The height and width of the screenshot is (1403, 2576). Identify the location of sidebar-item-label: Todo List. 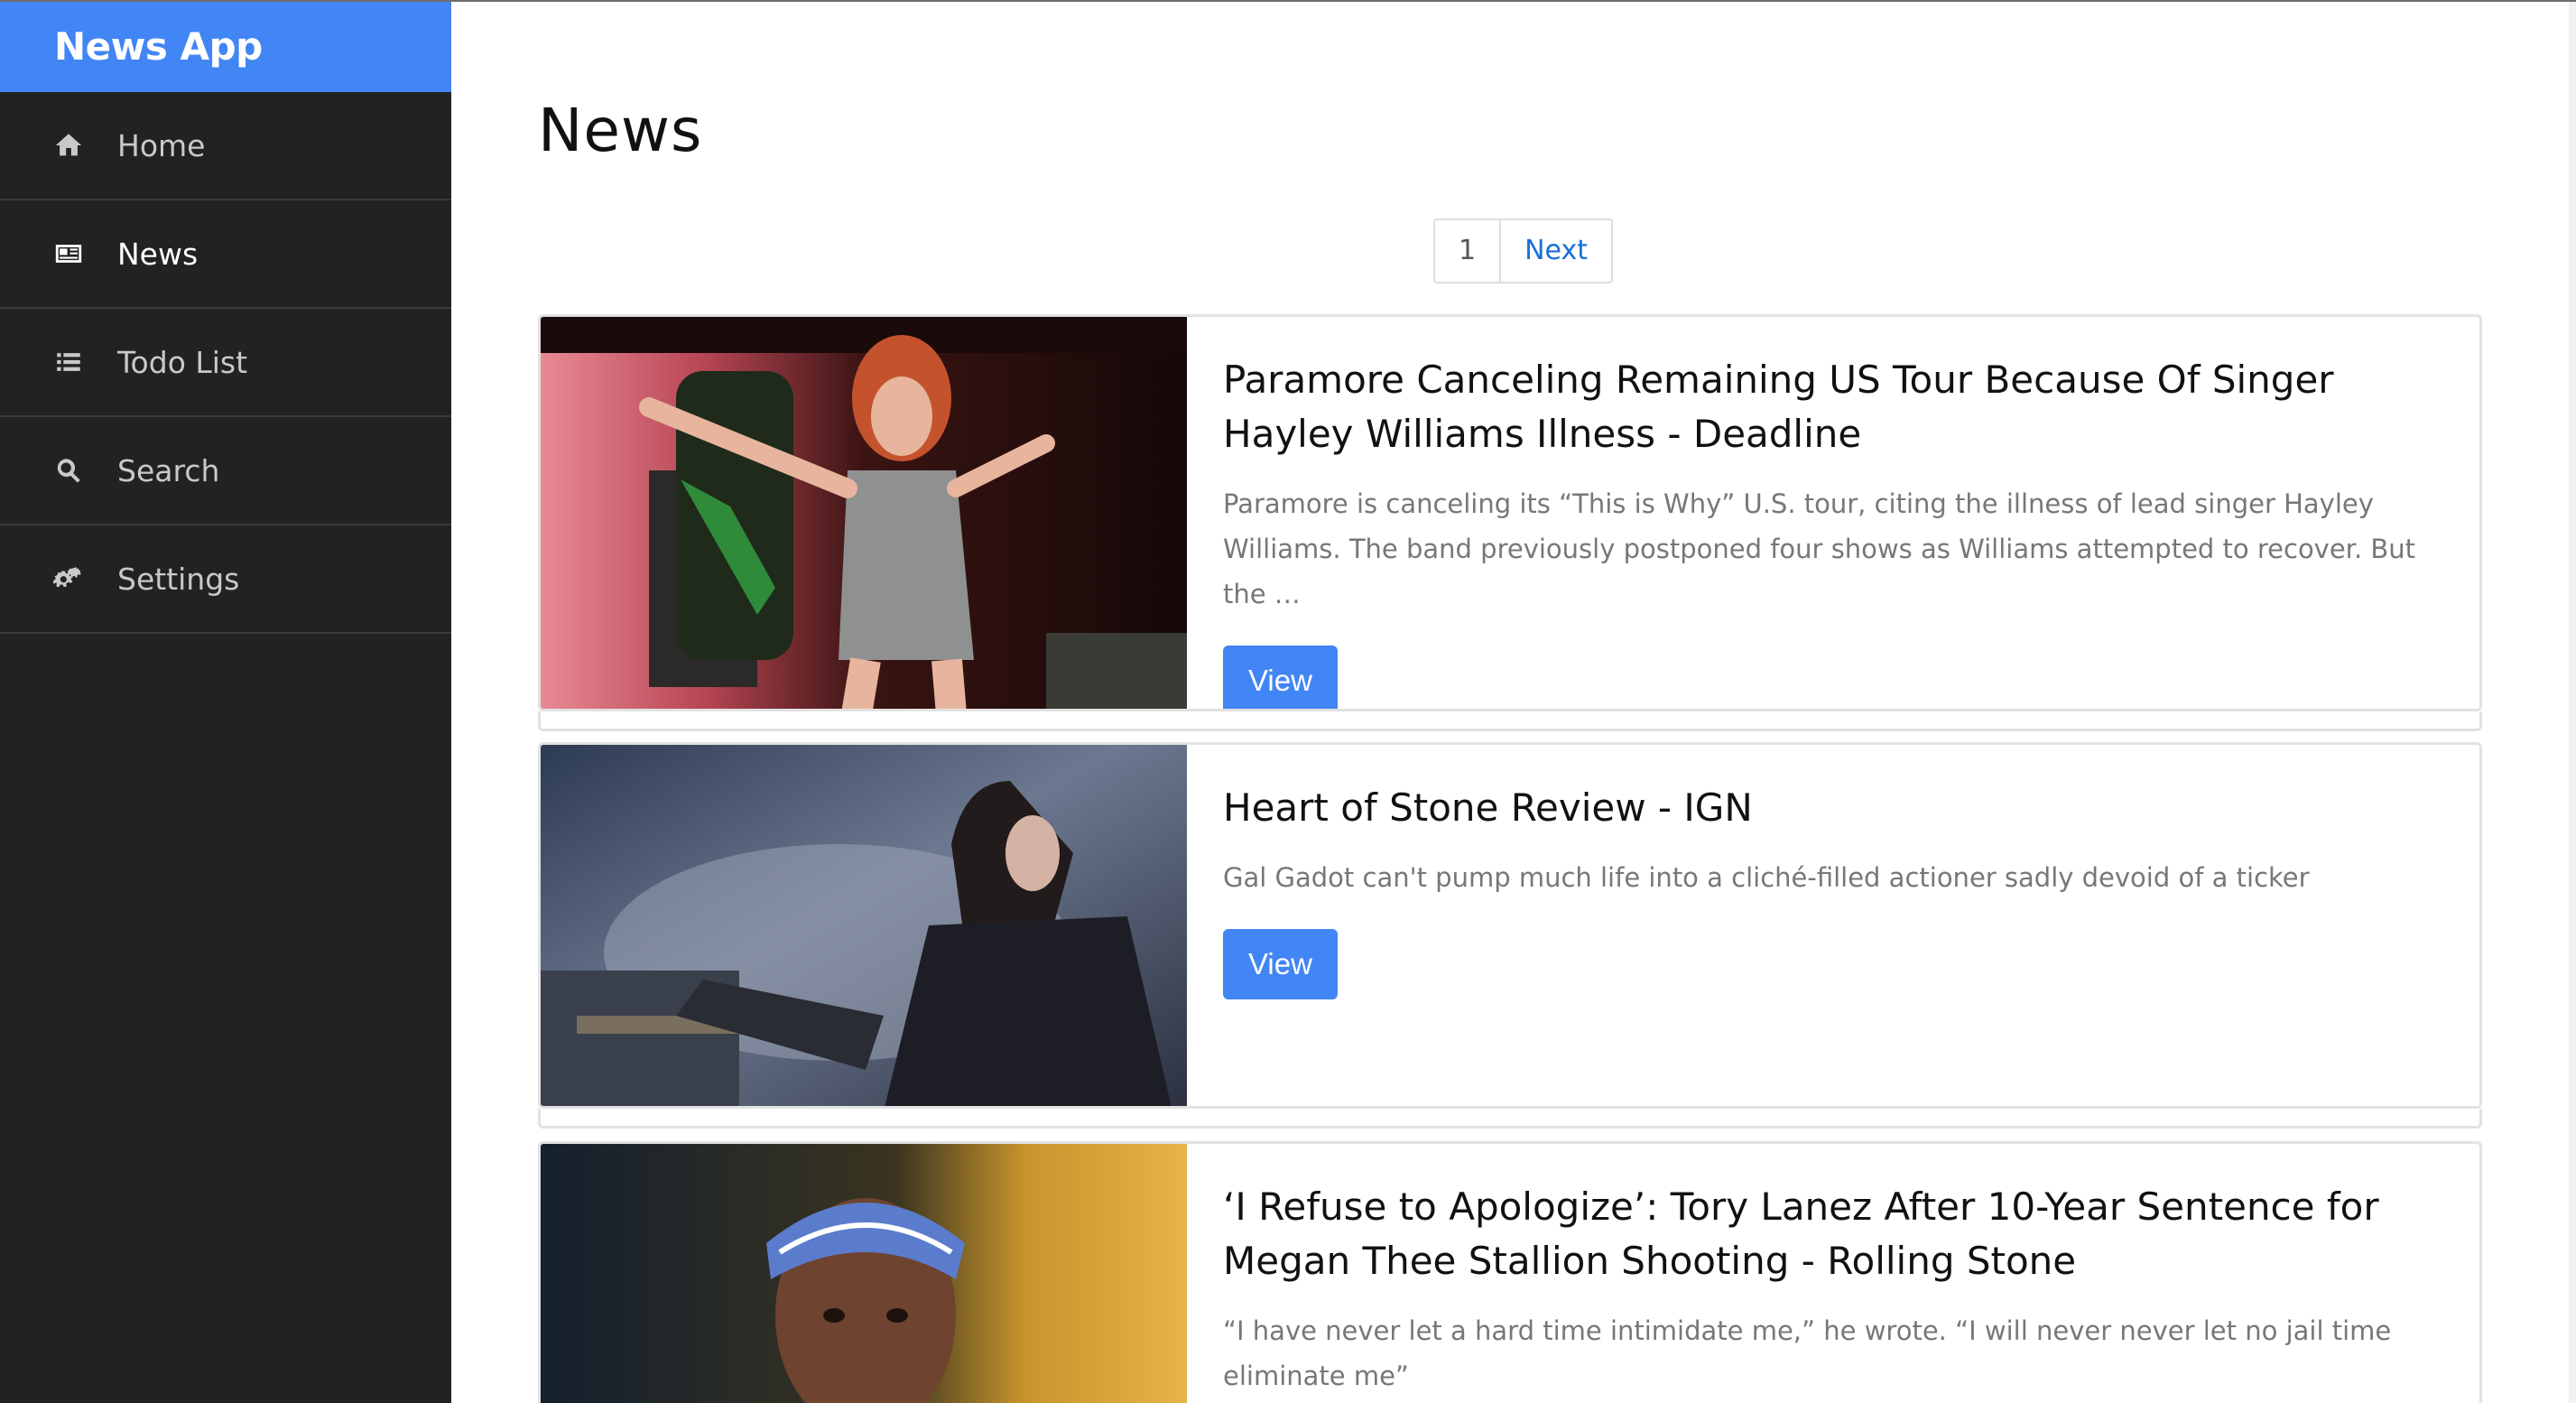
(182, 362).